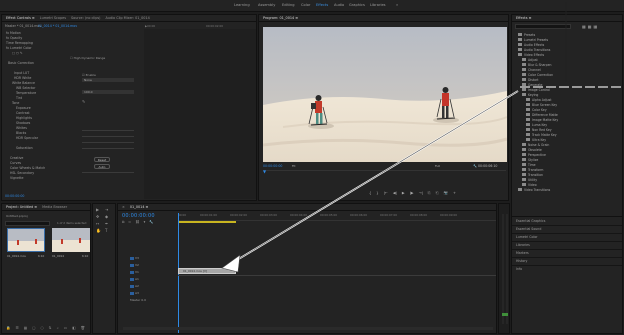 Image resolution: width=624 pixels, height=335 pixels. What do you see at coordinates (200, 114) in the screenshot?
I see `ec-timeline-area` at bounding box center [200, 114].